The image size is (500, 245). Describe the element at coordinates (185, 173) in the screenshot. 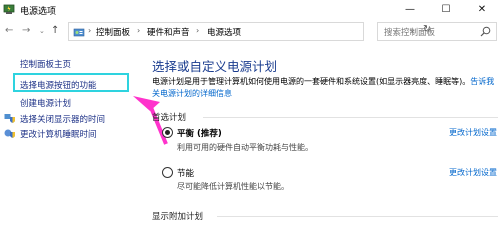

I see `plan-power-saver-name: 节能` at that location.